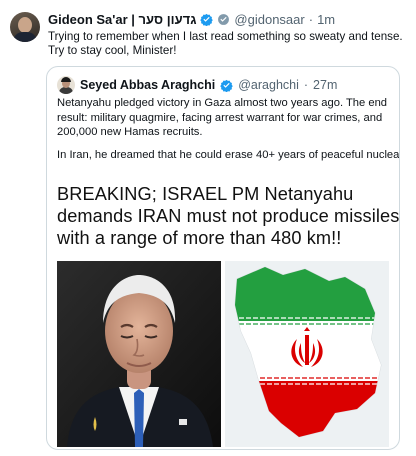 The width and height of the screenshot is (416, 456). I want to click on quoted-text-line: 200,000 new Hamas recruits., so click(130, 132).